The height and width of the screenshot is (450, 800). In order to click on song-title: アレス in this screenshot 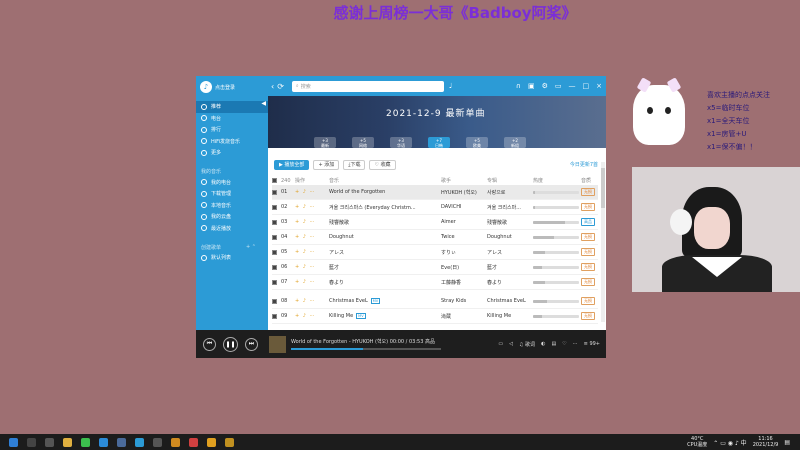, I will do `click(384, 252)`.